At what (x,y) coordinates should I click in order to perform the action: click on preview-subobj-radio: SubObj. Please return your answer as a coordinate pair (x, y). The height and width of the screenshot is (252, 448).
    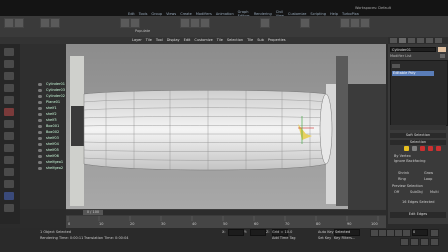
    Looking at the image, I should click on (416, 192).